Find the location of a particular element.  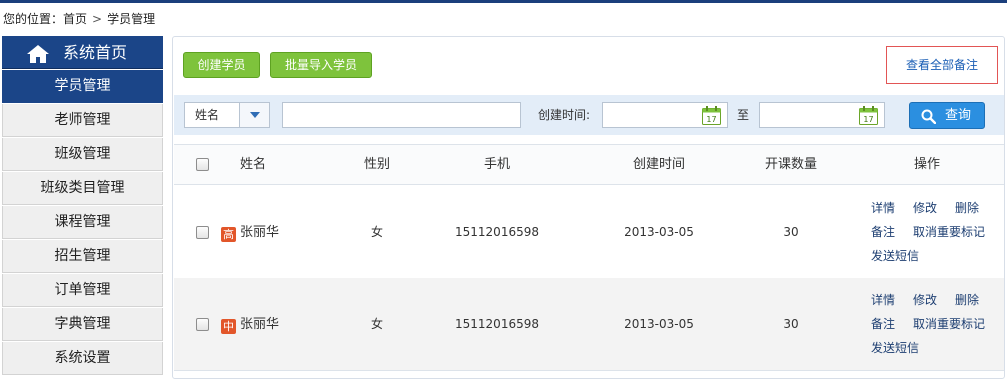

sidebar-home-label: 系统首页 is located at coordinates (95, 52).